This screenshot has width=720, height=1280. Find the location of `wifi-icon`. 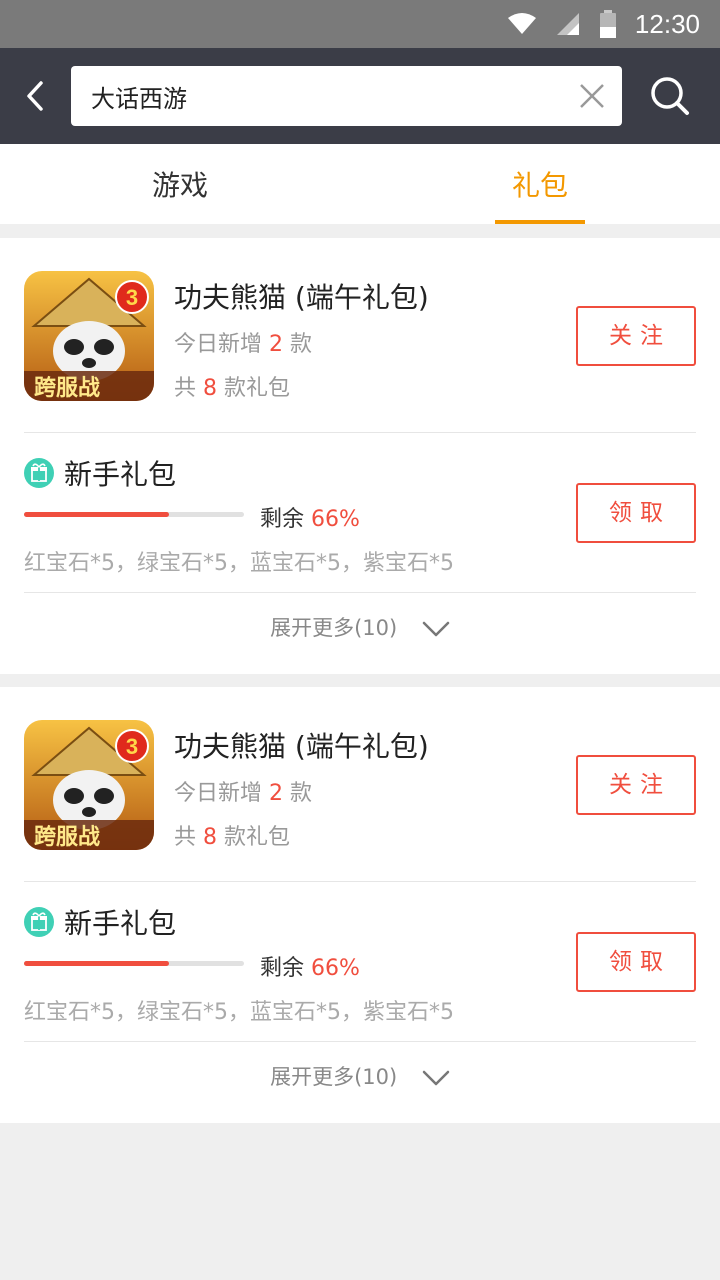

wifi-icon is located at coordinates (521, 23).